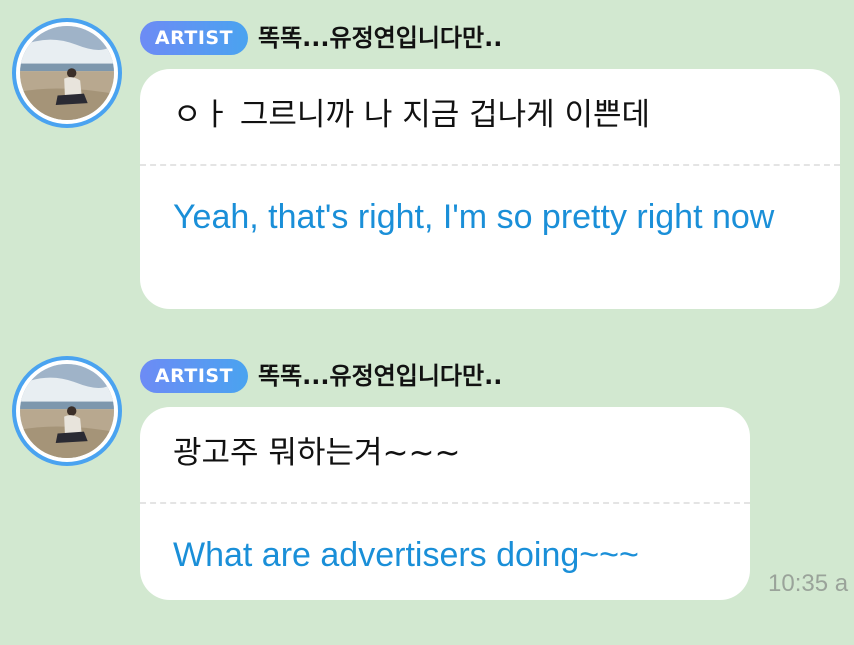  Describe the element at coordinates (412, 115) in the screenshot. I see `original-text: ㅇㅏ 그르니까 나 지금 겁나게 이쁜데` at that location.